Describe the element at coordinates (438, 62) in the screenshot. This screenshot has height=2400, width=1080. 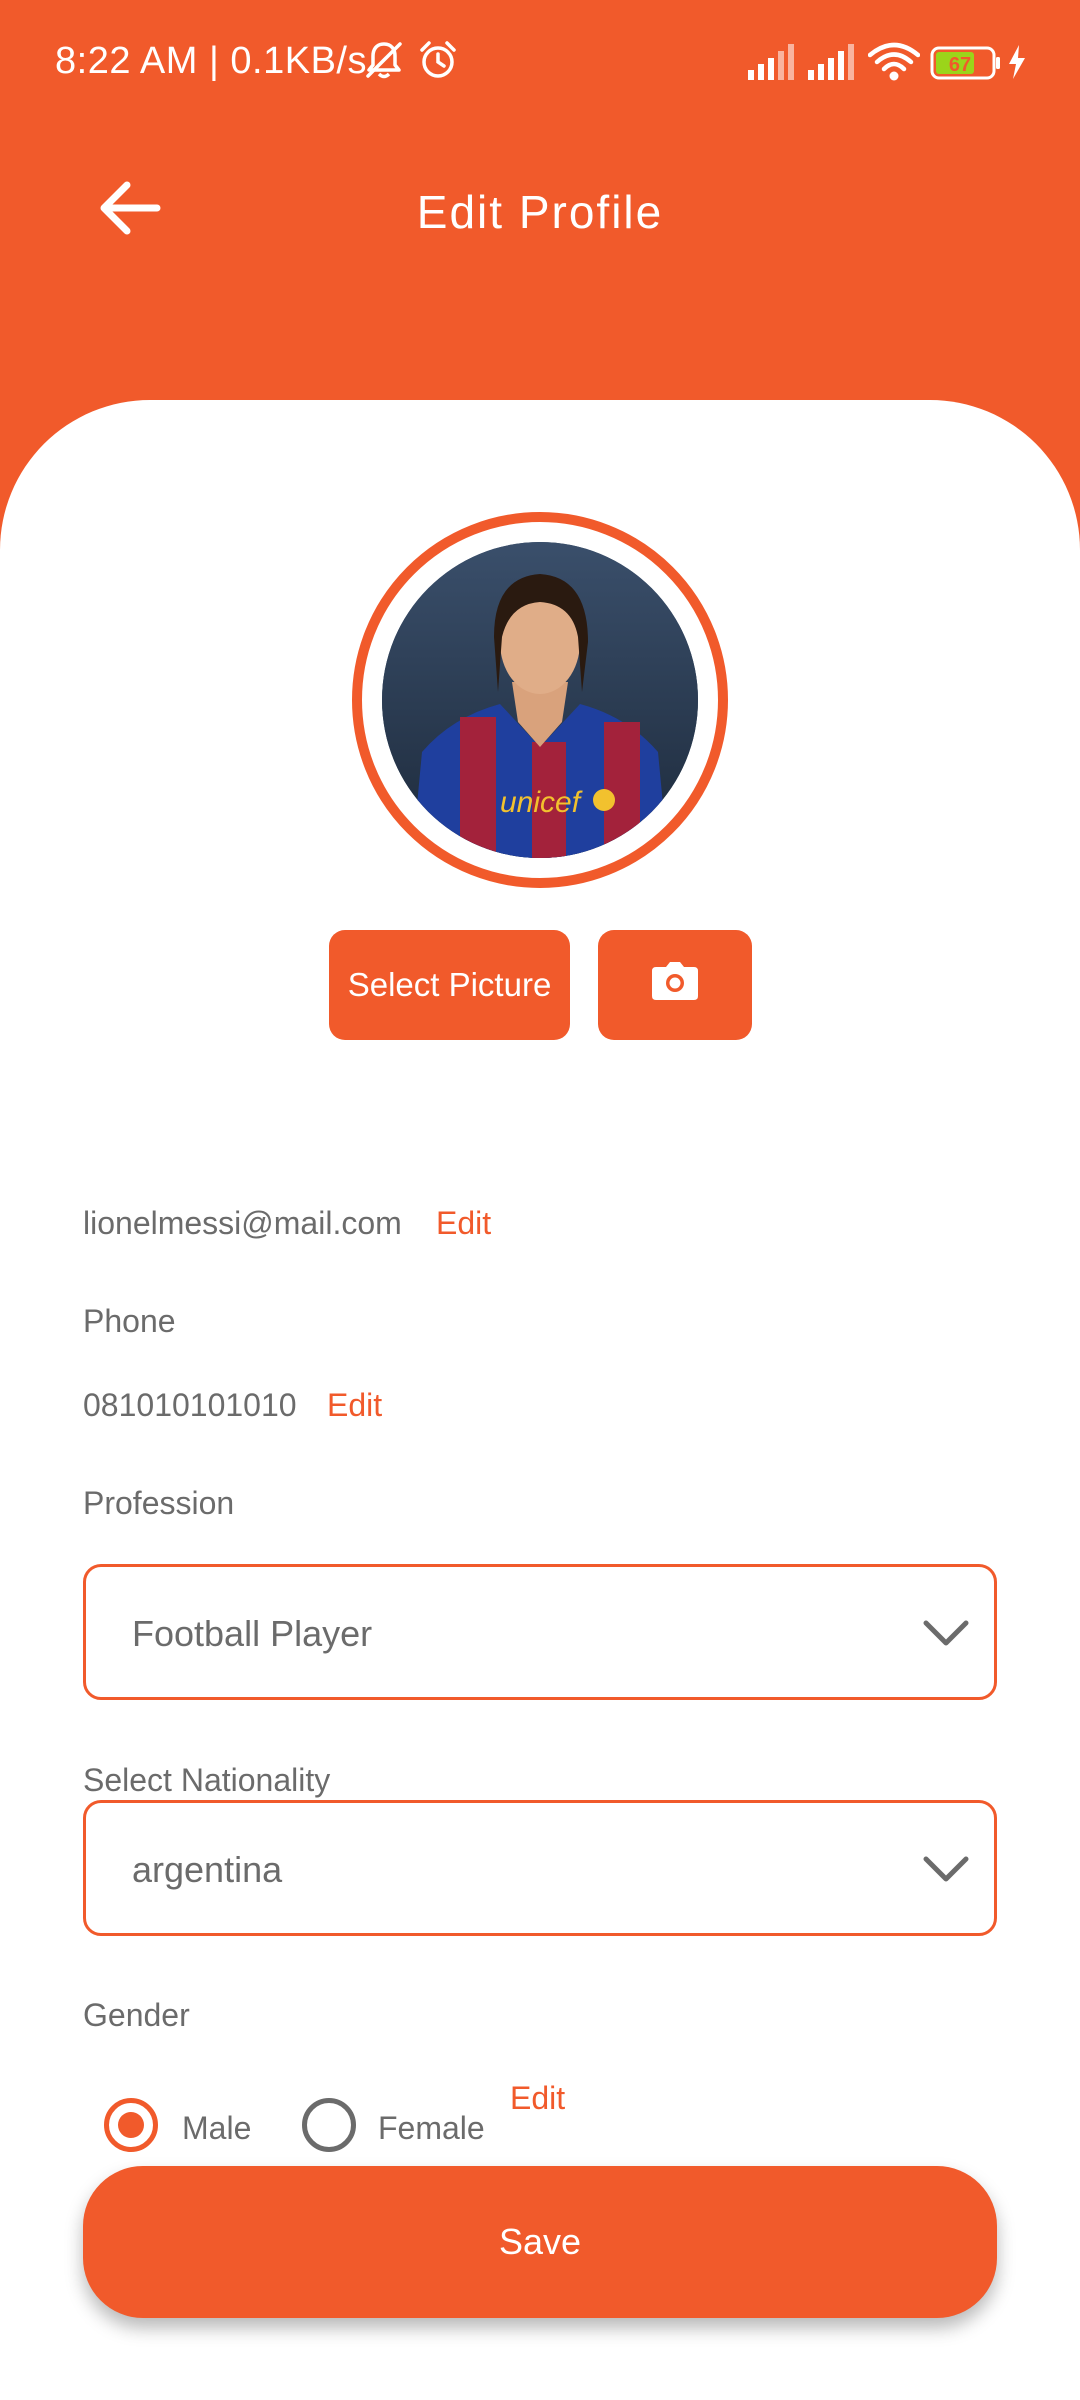
I see `alarm-icon` at that location.